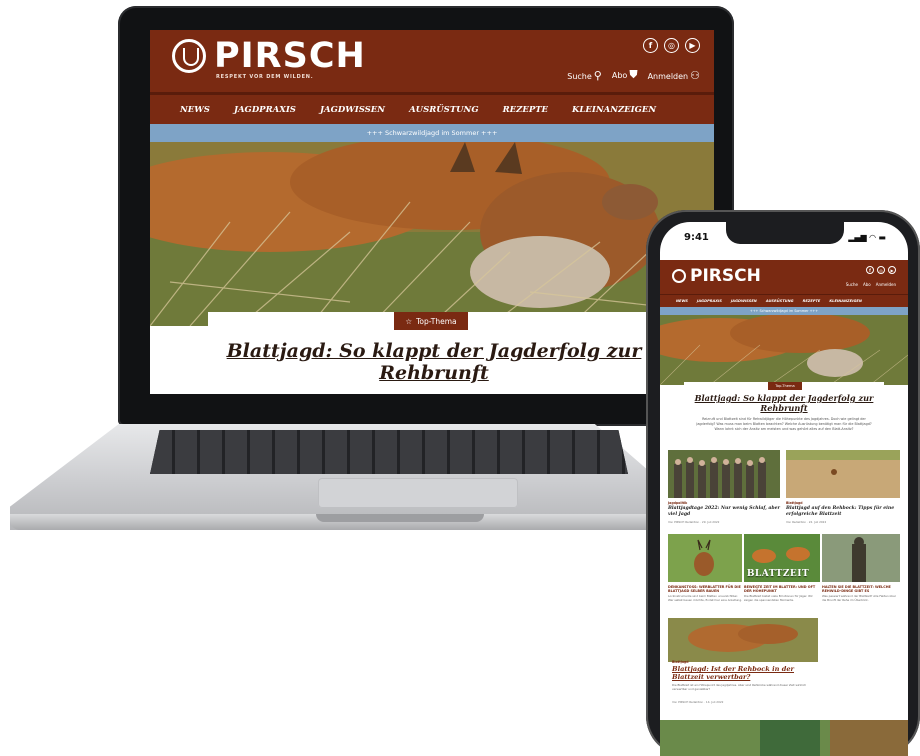 This screenshot has height=756, width=920. I want to click on article-meta: Von Redaktion · 22. Juli 2022, so click(806, 522).